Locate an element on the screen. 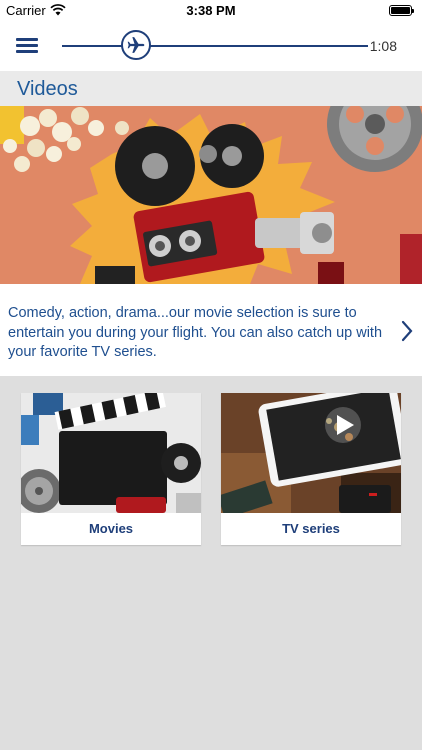  movies-thumbnail is located at coordinates (111, 453).